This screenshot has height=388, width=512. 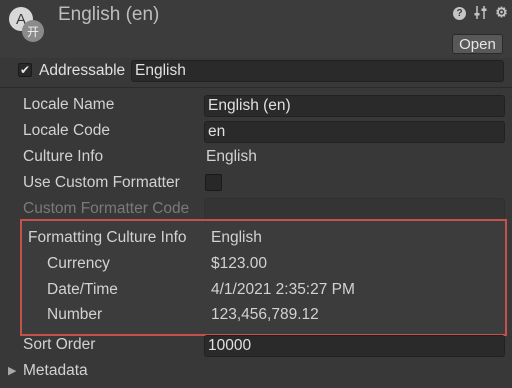 What do you see at coordinates (67, 130) in the screenshot?
I see `locale-code-label: Locale Code` at bounding box center [67, 130].